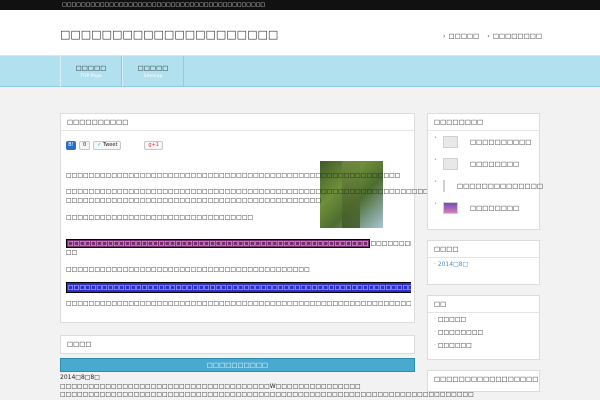 This screenshot has height=400, width=600. Describe the element at coordinates (483, 345) in the screenshot. I see `category-link: □□□□□□` at that location.